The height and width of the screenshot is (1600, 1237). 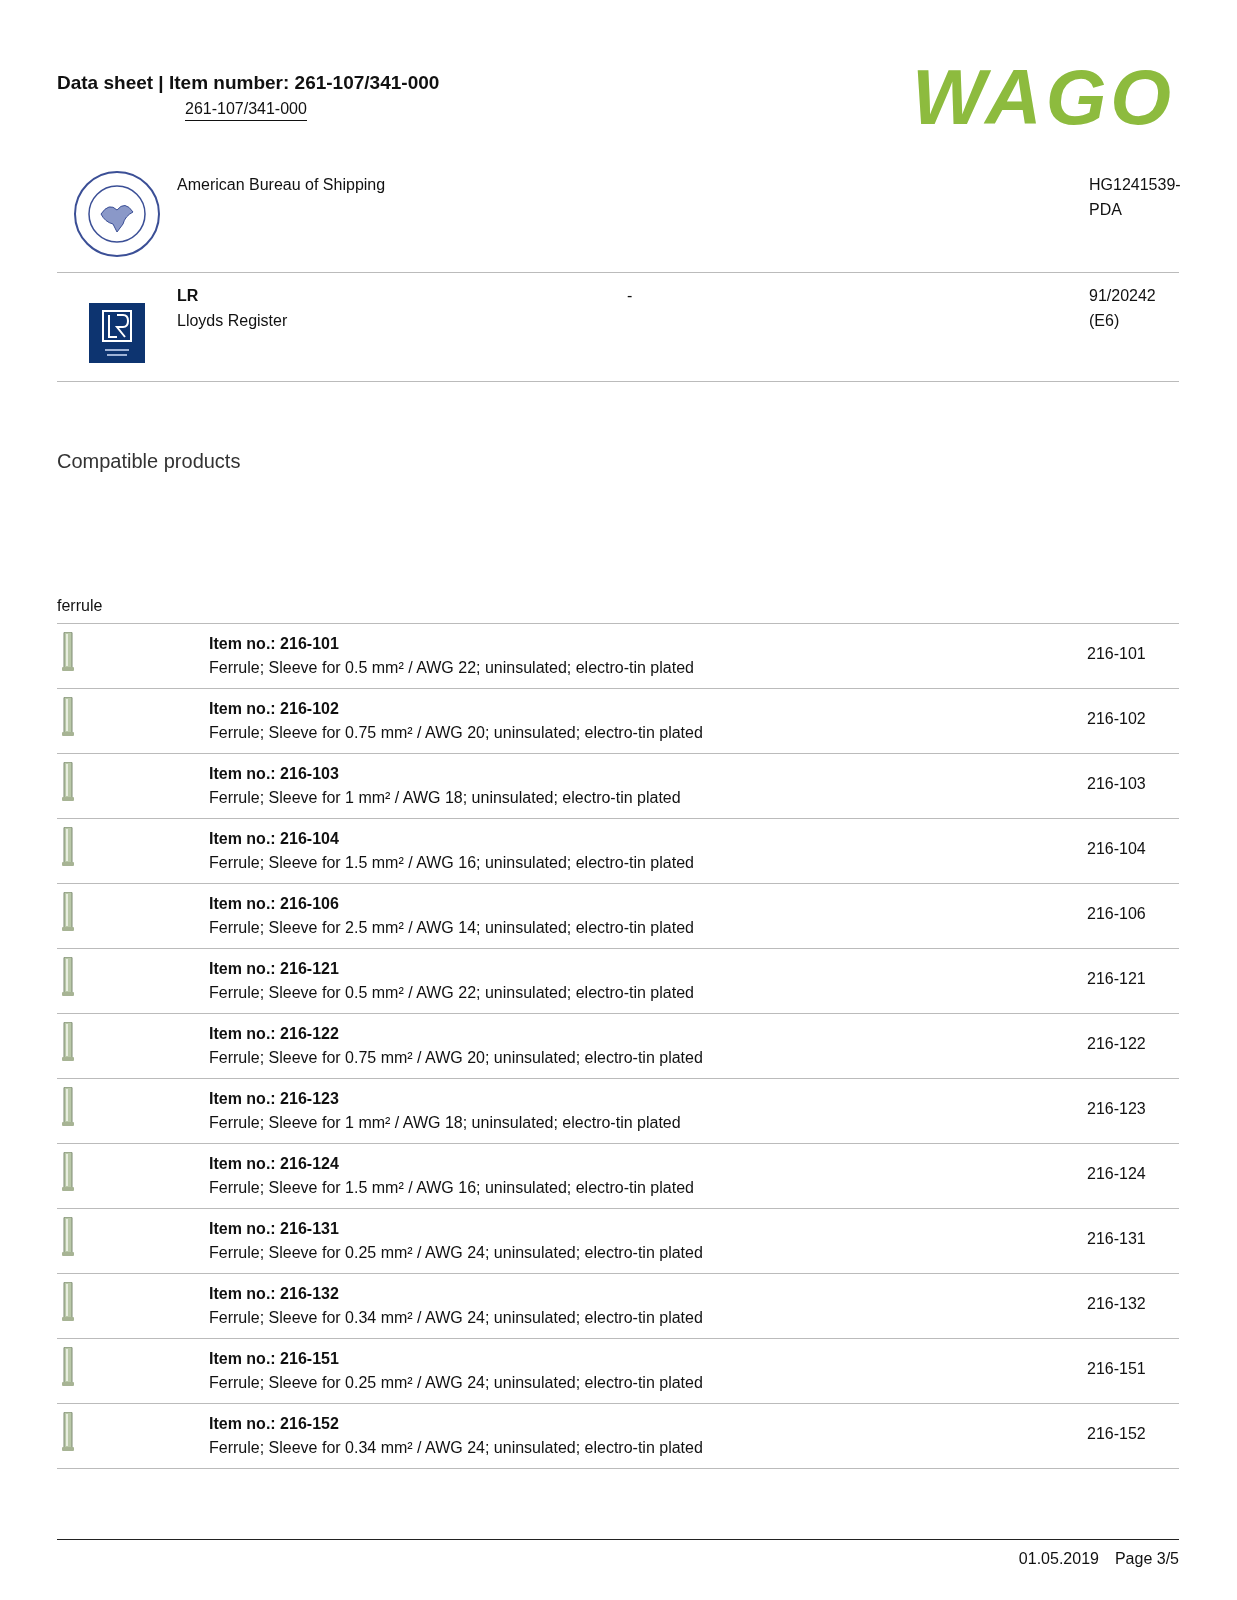 I want to click on item-number: Item no.: 216-106, so click(x=274, y=904).